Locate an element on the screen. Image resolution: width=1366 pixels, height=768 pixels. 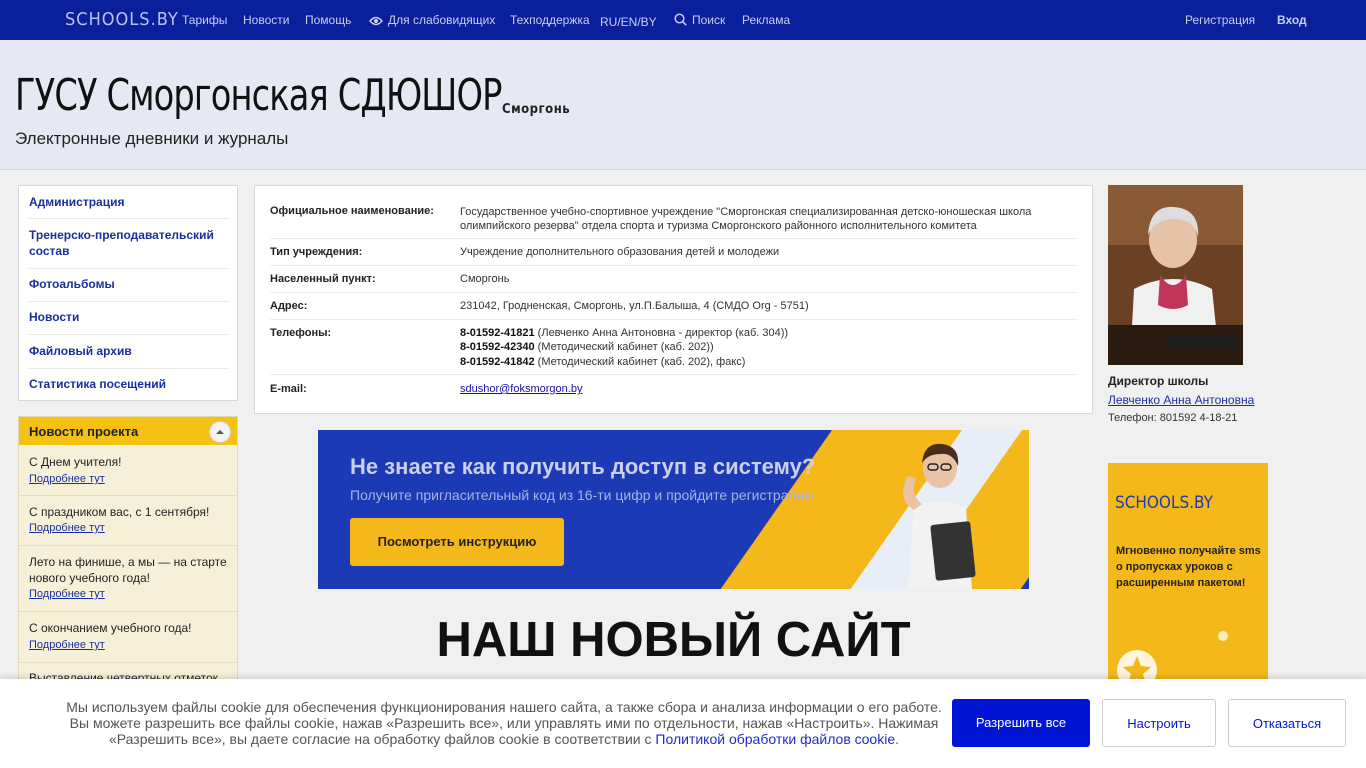
sidebar-item-news: Новости is located at coordinates (129, 317).